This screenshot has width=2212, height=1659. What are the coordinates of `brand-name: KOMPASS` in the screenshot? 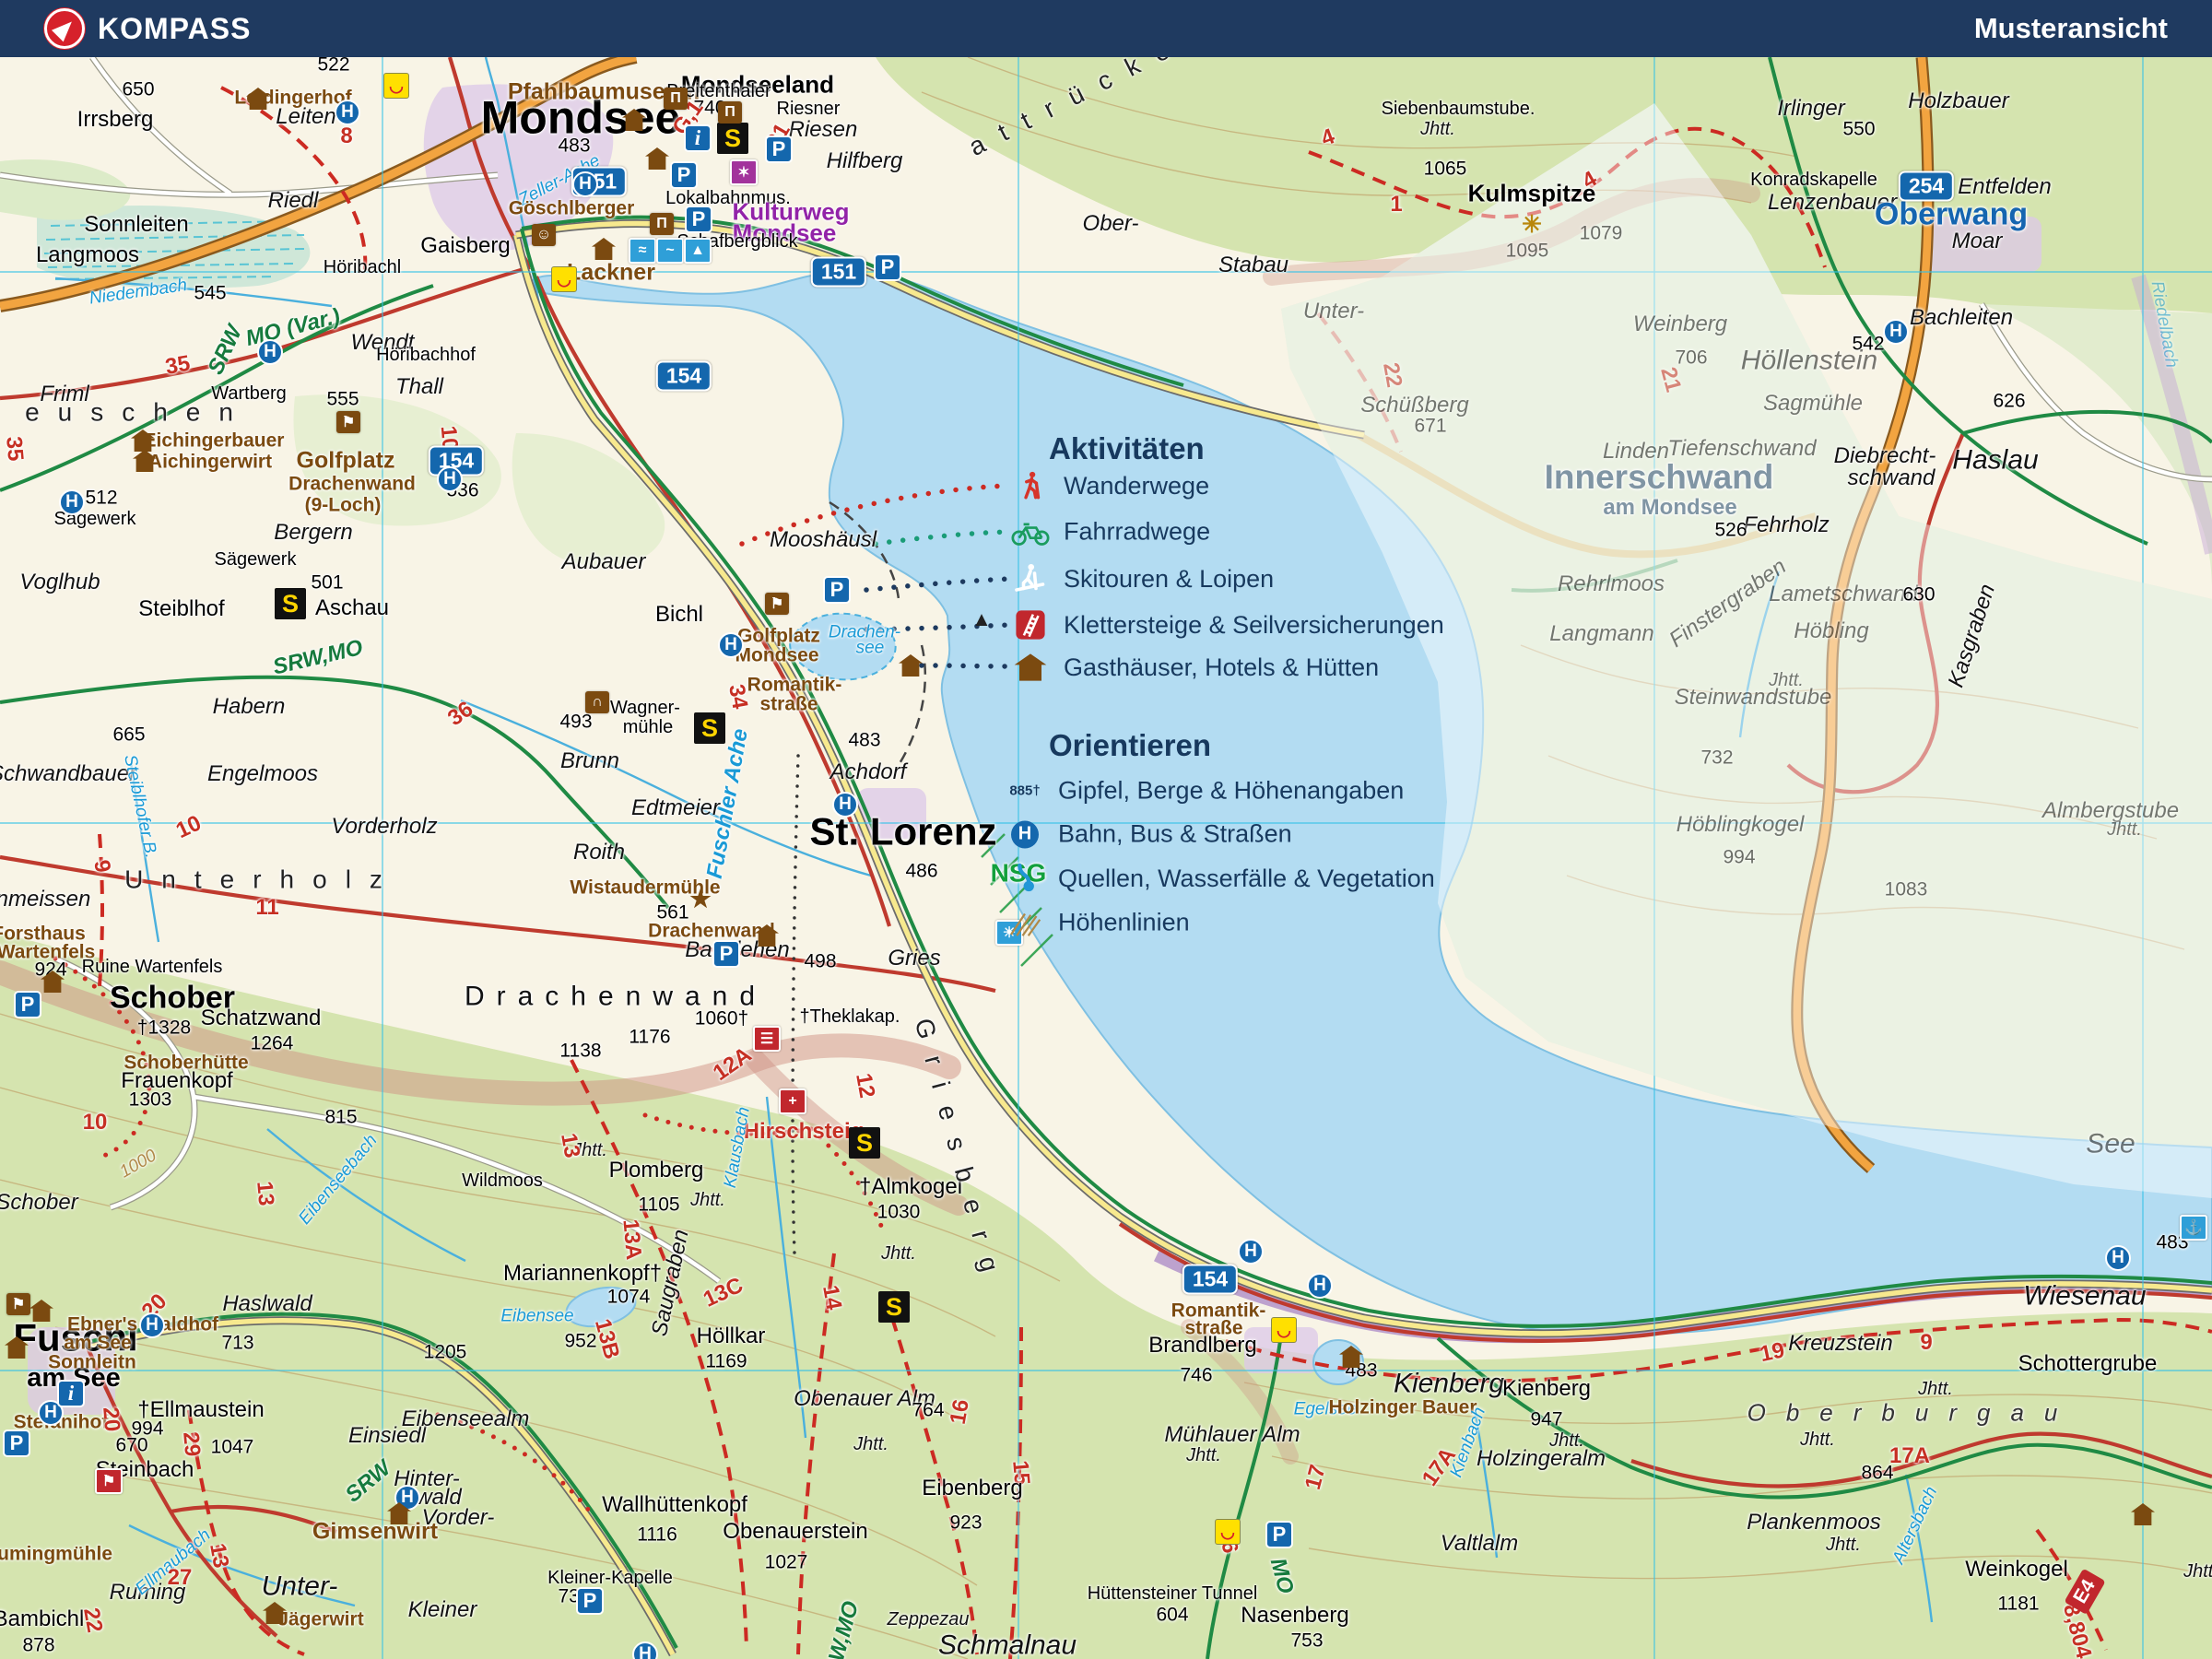 It's located at (175, 28).